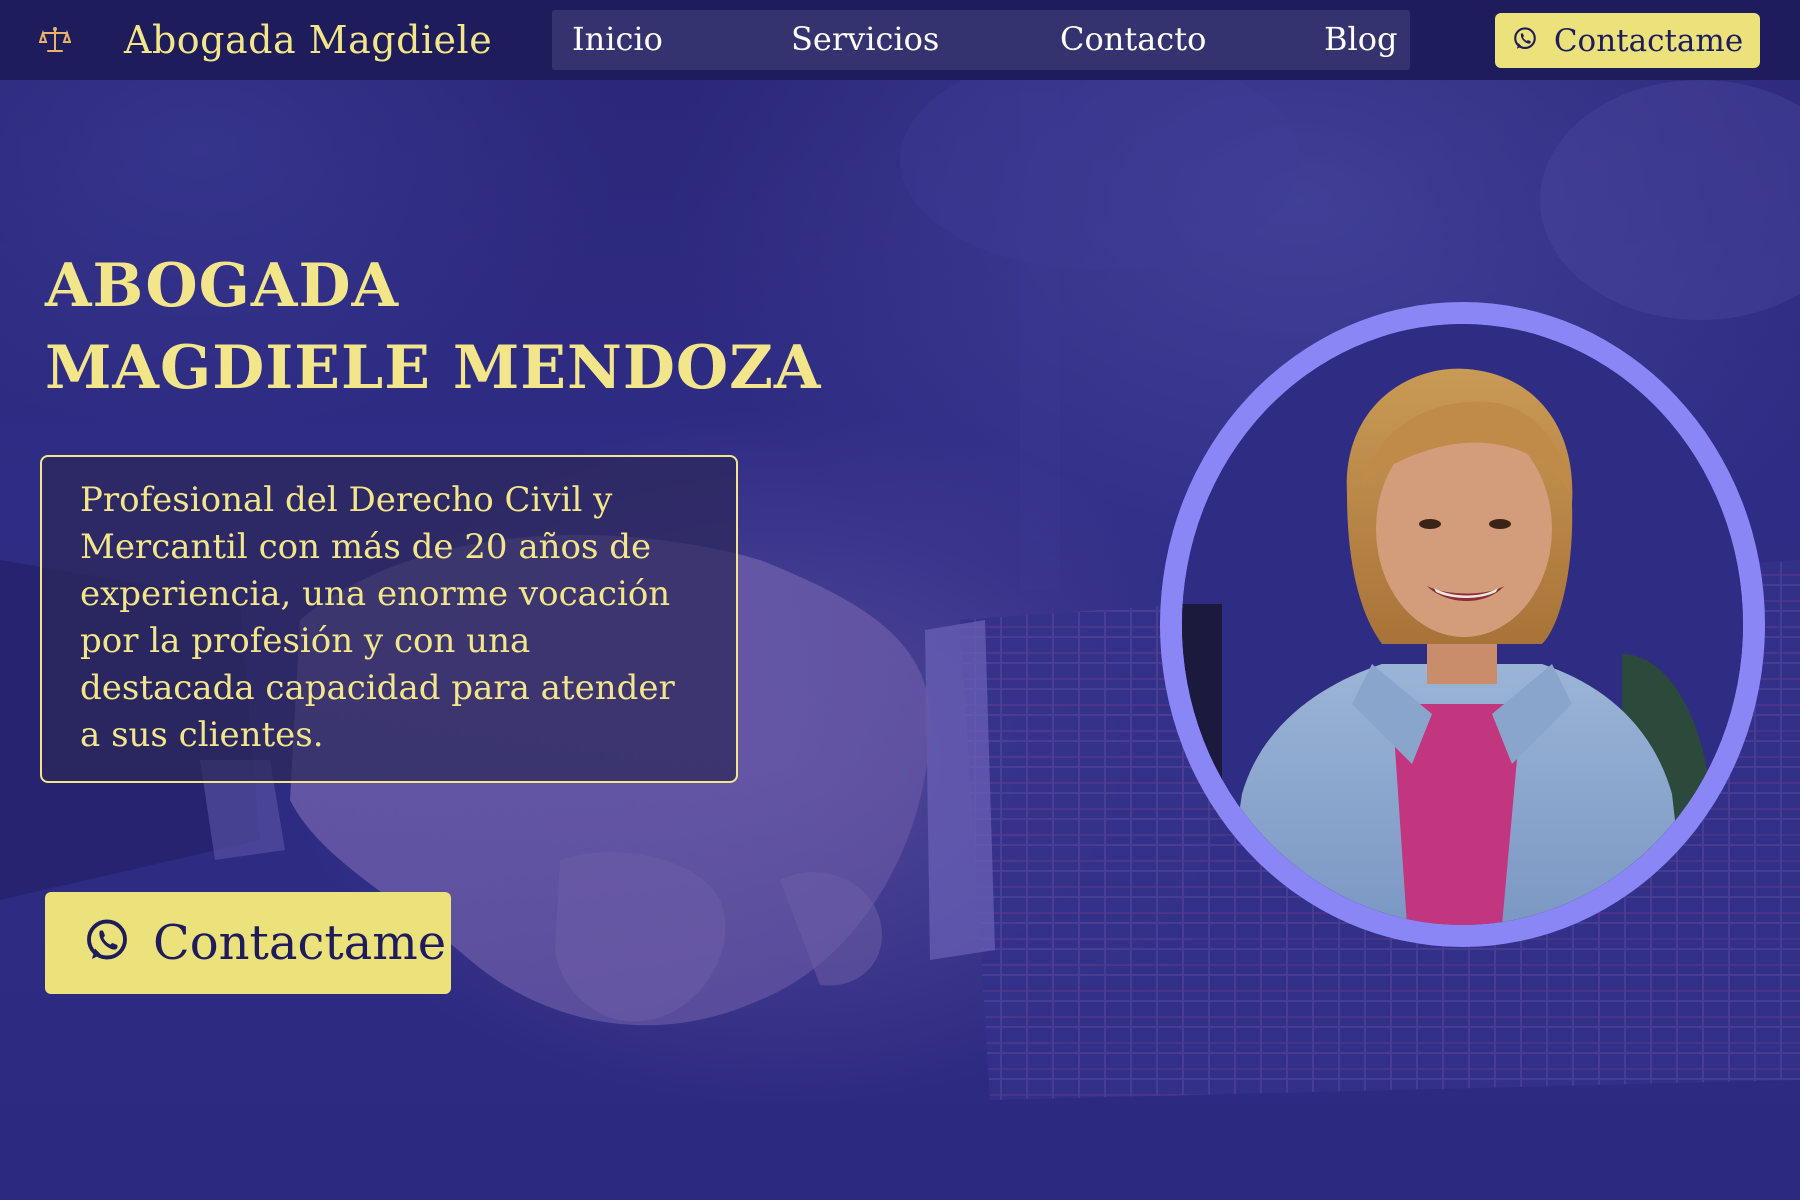 The width and height of the screenshot is (1800, 1200). Describe the element at coordinates (1361, 39) in the screenshot. I see `nav-link-blog: Blog` at that location.